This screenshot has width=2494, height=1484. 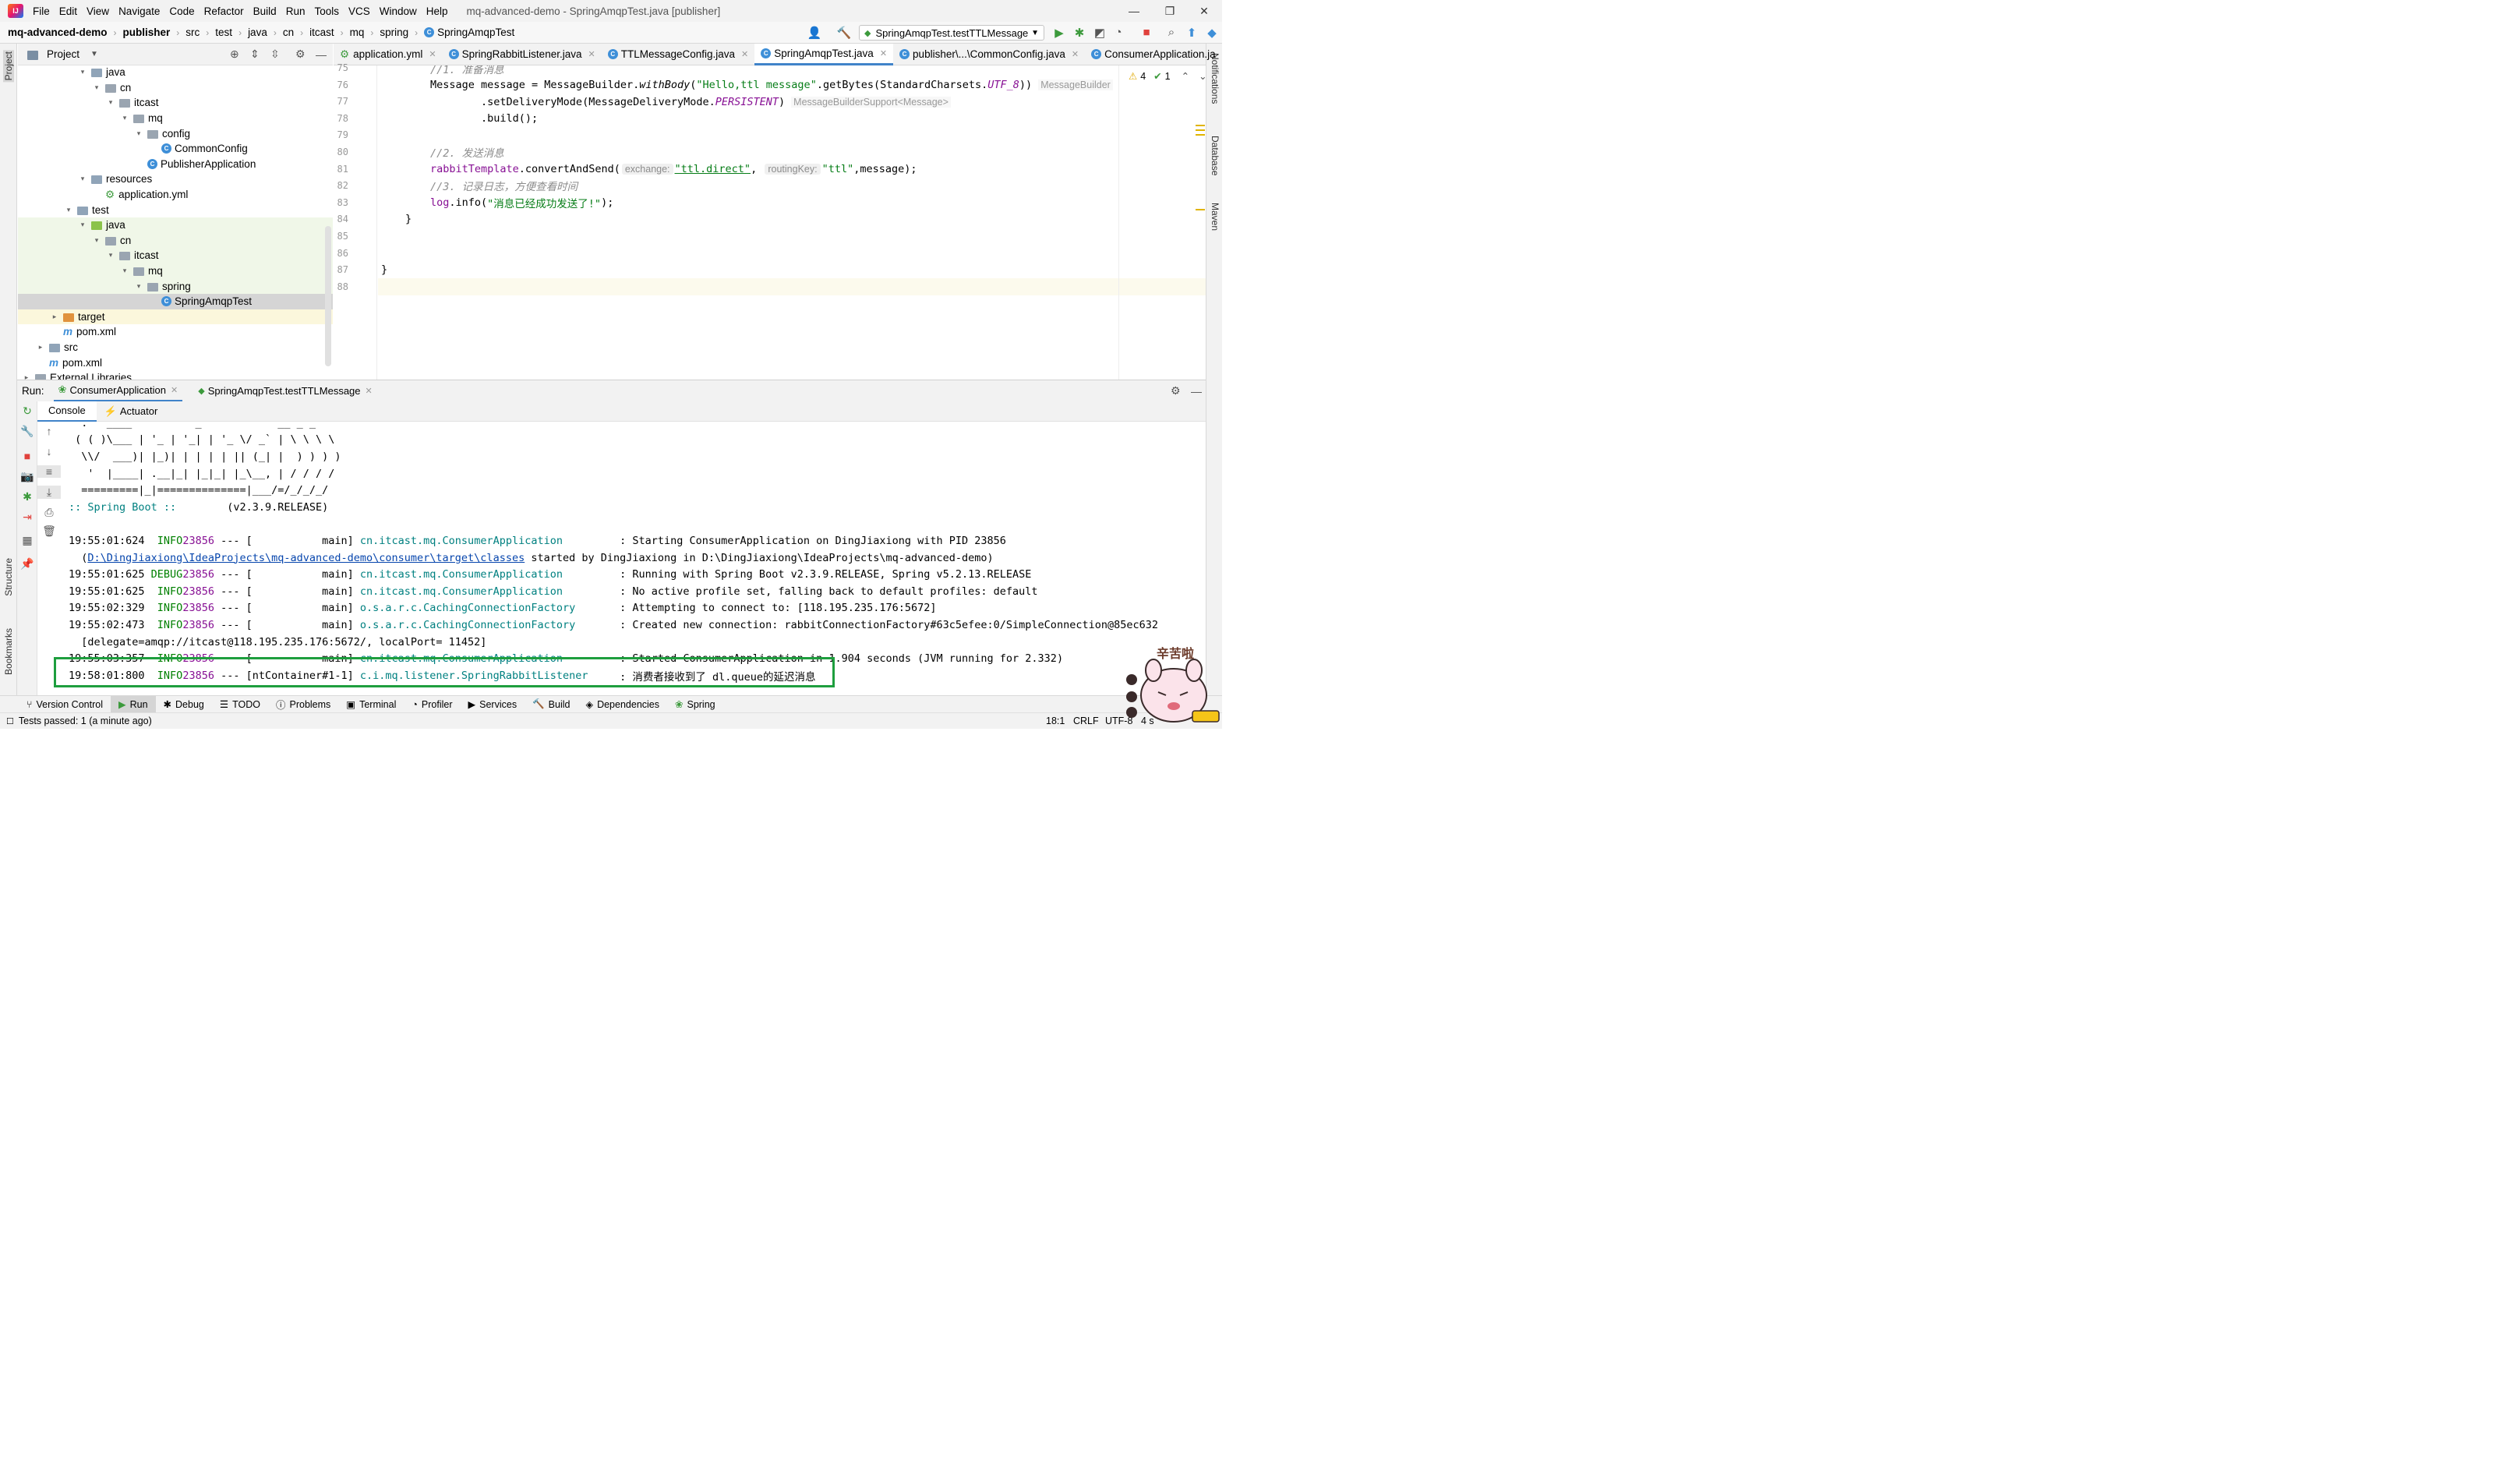 What do you see at coordinates (118, 391) in the screenshot?
I see `run-tab-consumerapplication: ❀ ConsumerApplication ✕` at bounding box center [118, 391].